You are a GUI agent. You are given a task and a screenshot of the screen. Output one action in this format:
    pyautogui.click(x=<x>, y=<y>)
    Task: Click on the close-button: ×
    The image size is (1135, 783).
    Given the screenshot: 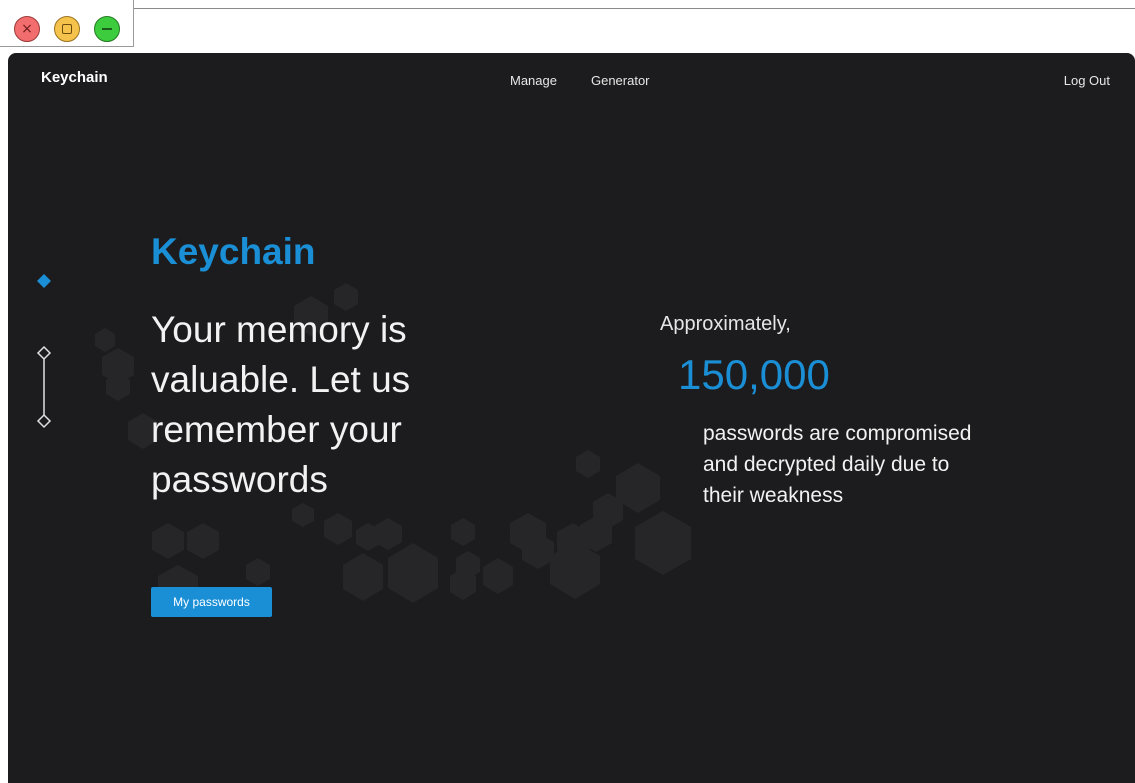 What is the action you would take?
    pyautogui.click(x=27, y=29)
    